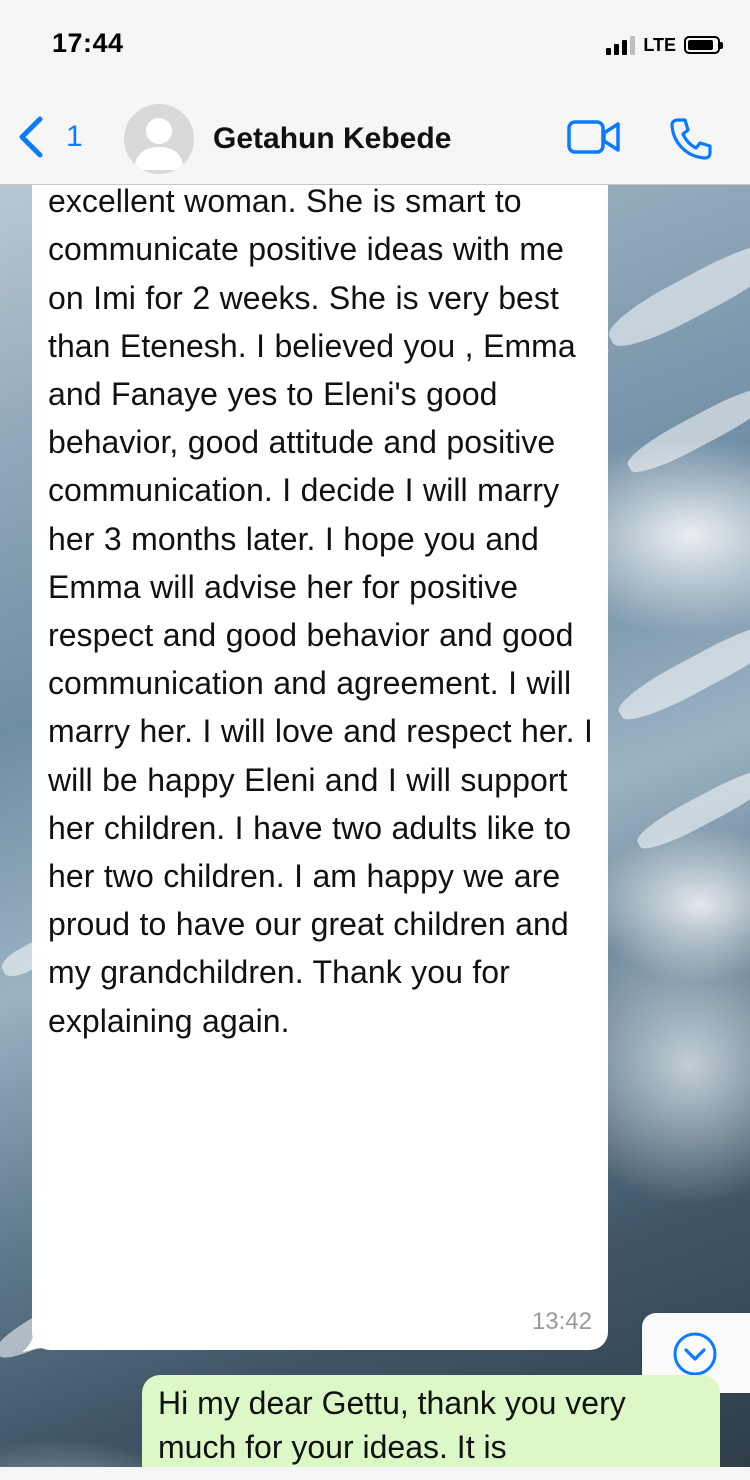 The height and width of the screenshot is (1480, 750). I want to click on chevron-down-circle-icon, so click(695, 1354).